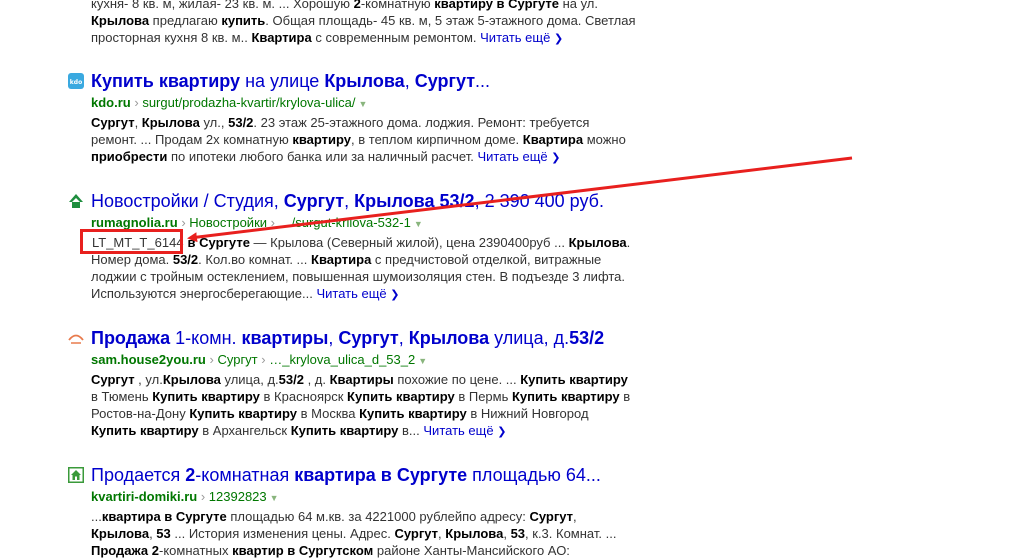 The width and height of the screenshot is (1027, 559). I want to click on annotation-arrow, so click(520, 199).